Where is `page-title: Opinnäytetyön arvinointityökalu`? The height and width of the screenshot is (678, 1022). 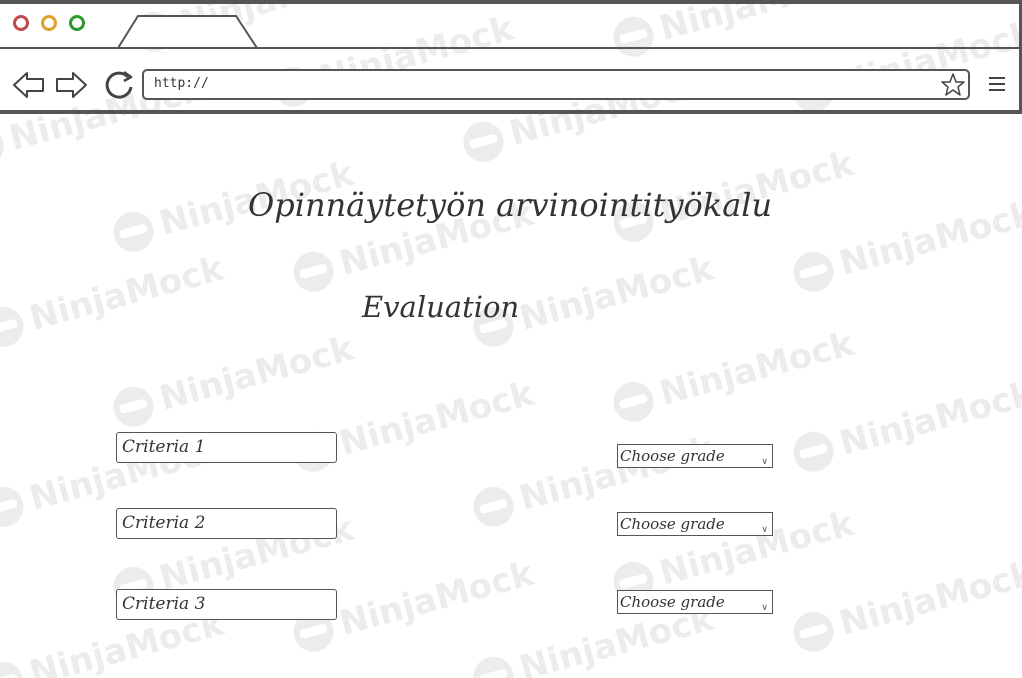 page-title: Opinnäytetyön arvinointityökalu is located at coordinates (510, 205).